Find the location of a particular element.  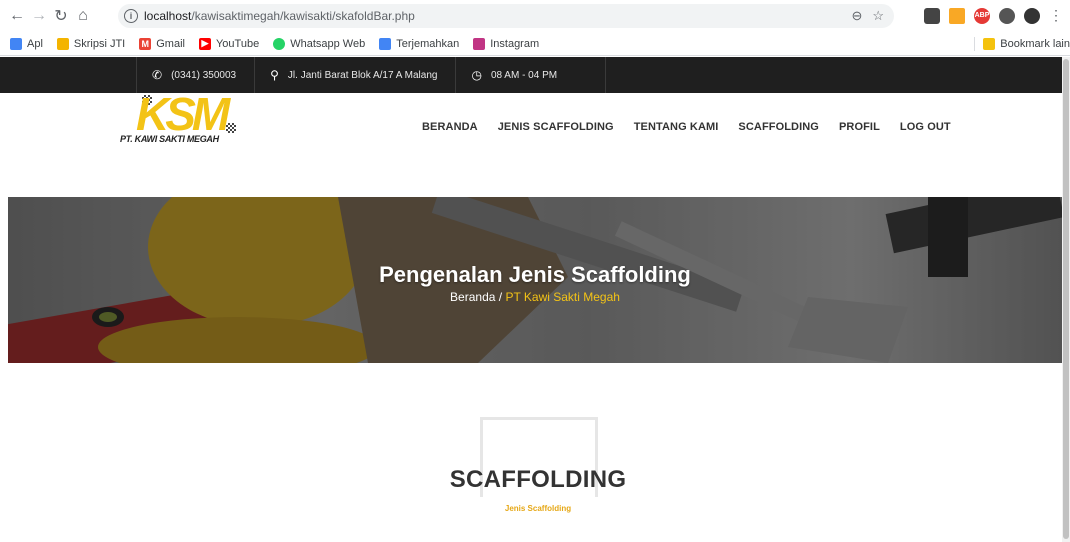

breadcrumb-current: PT Kawi Sakti Megah is located at coordinates (562, 297).